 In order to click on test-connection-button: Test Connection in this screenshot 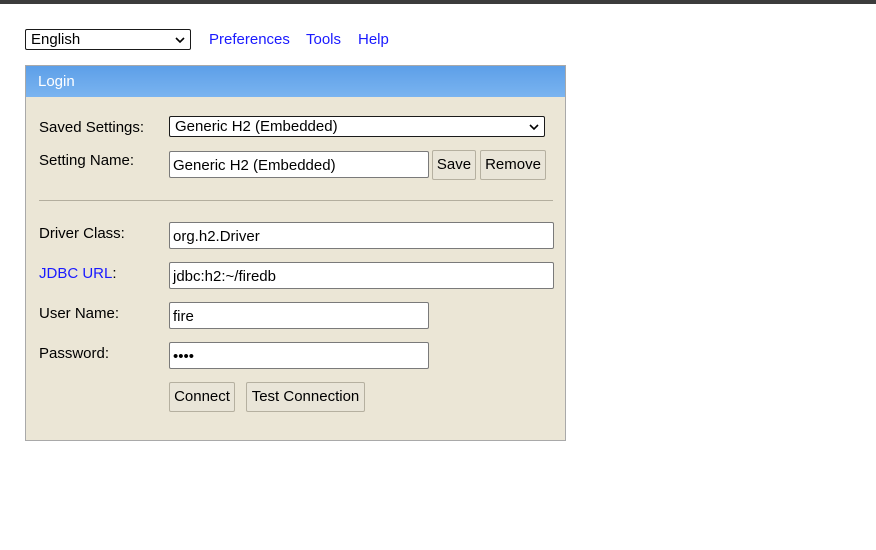, I will do `click(305, 397)`.